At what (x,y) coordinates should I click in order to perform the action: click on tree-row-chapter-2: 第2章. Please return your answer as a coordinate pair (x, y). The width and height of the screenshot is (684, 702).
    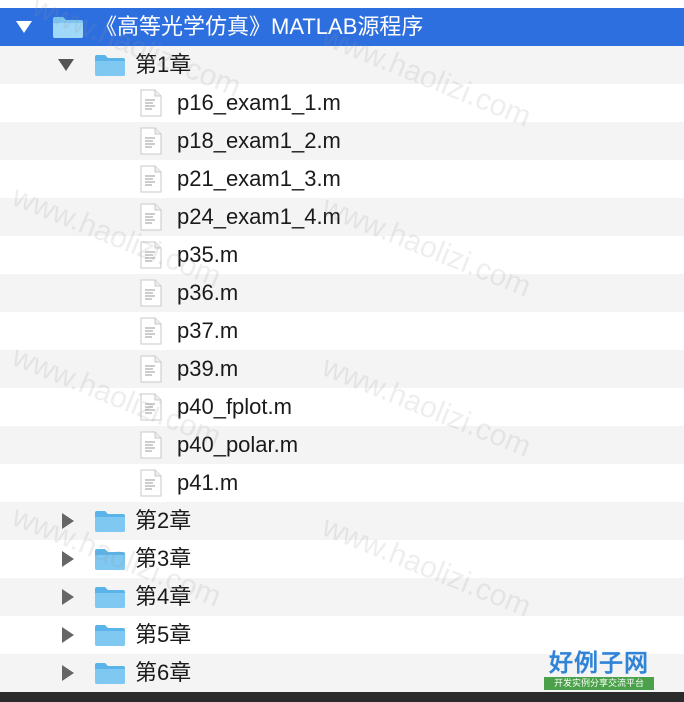
    Looking at the image, I should click on (342, 521).